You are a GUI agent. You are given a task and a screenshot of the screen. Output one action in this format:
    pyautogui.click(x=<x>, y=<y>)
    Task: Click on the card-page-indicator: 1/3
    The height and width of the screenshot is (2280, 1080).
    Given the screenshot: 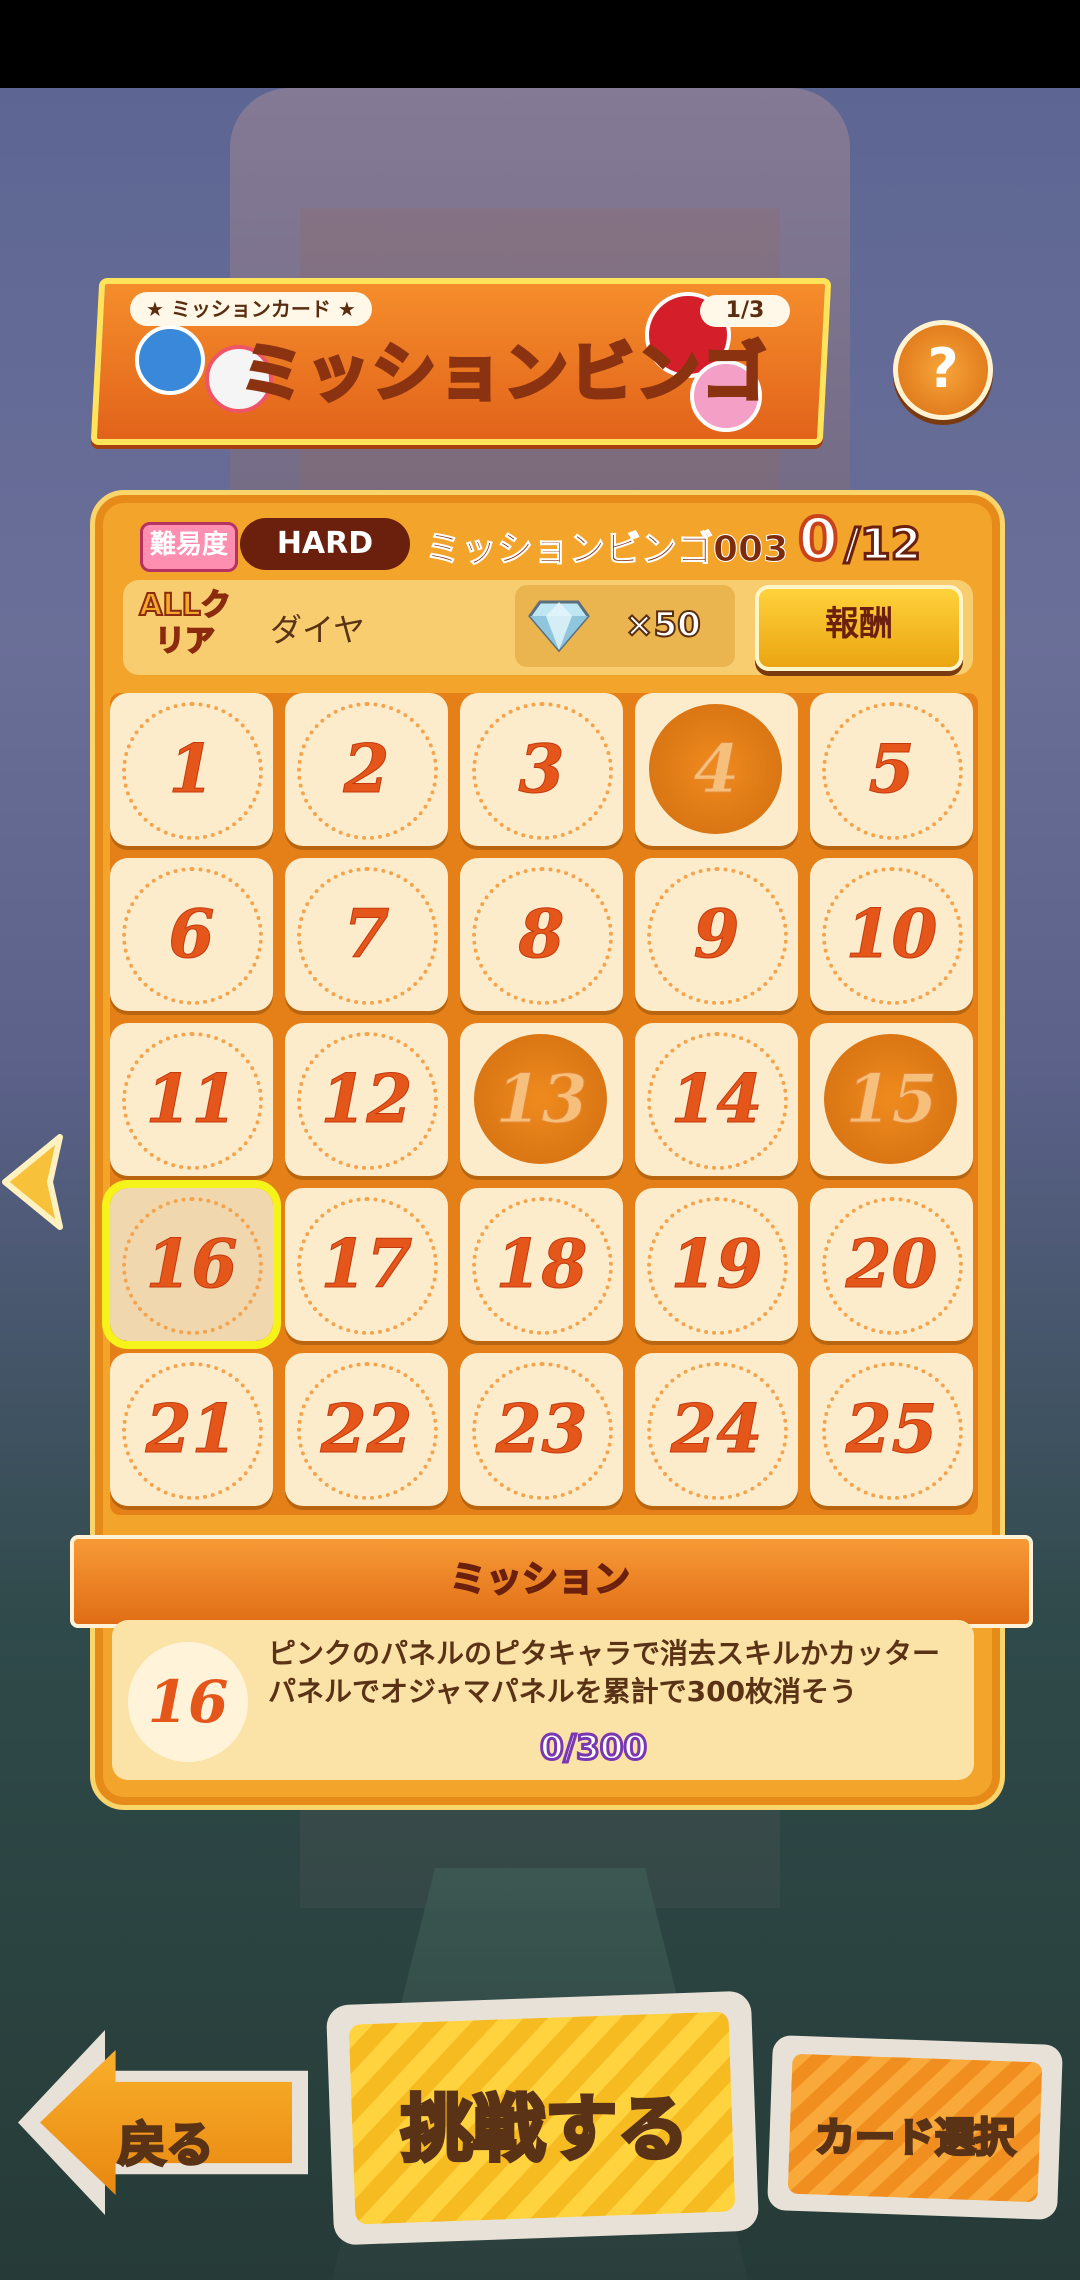 What is the action you would take?
    pyautogui.click(x=745, y=311)
    